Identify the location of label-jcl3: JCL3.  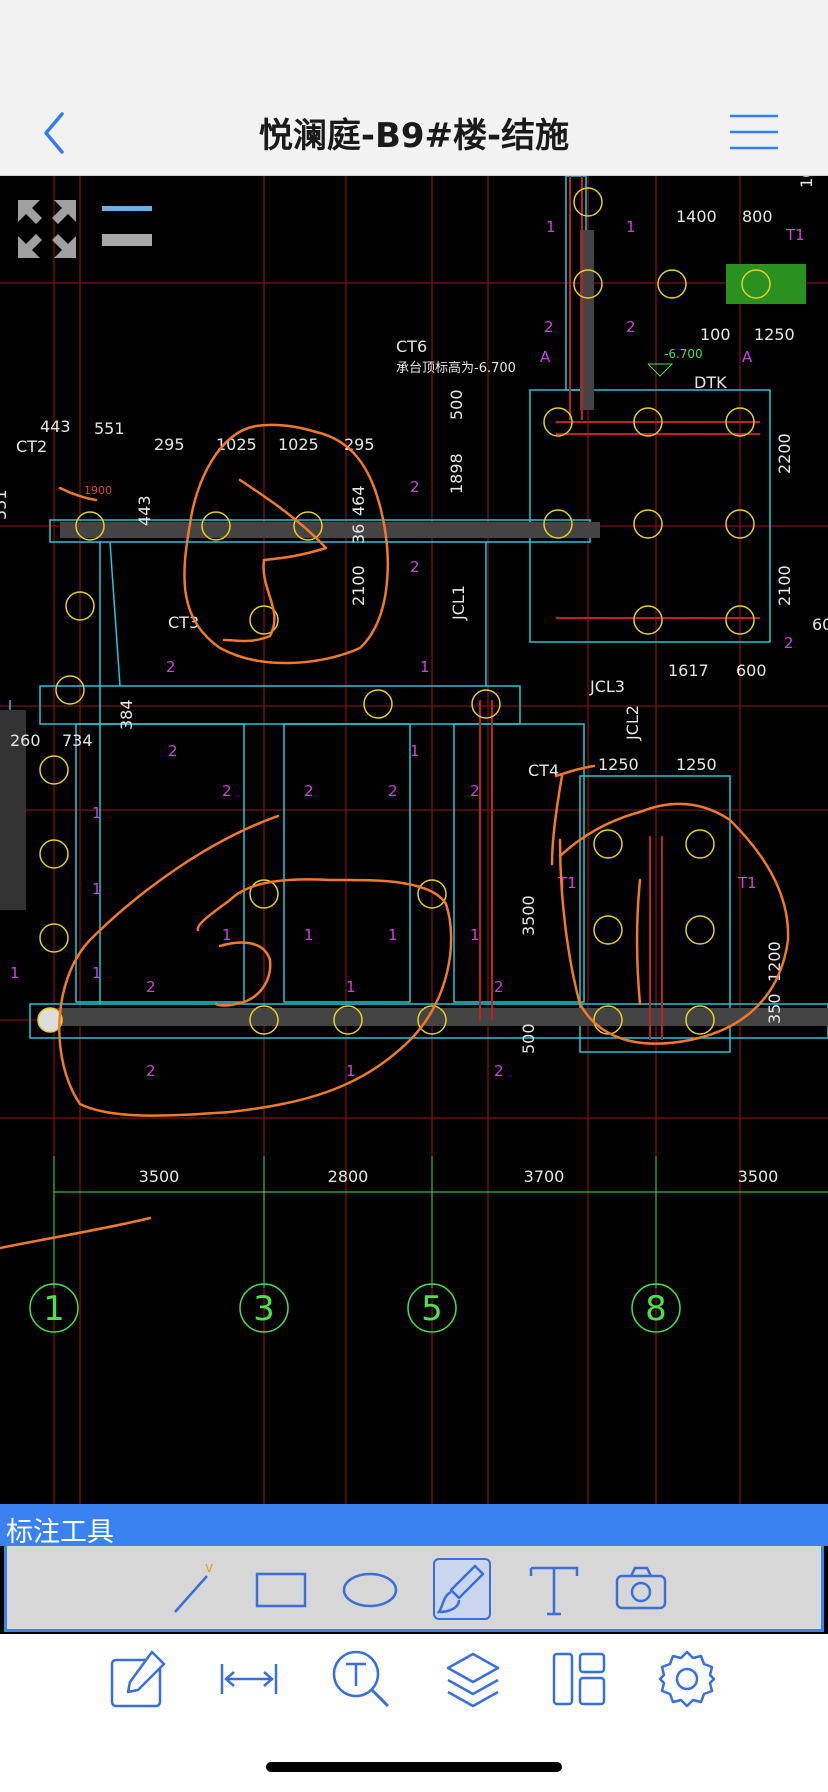
(607, 686).